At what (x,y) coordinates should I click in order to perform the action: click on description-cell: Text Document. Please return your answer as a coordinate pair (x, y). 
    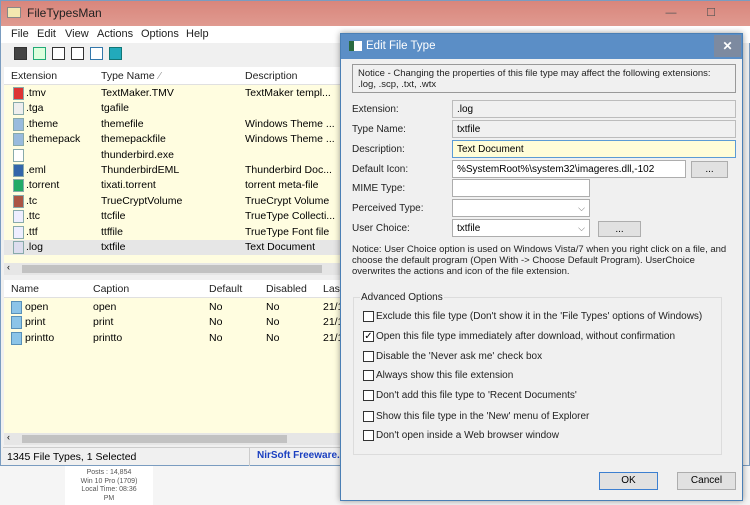
    Looking at the image, I should click on (280, 247).